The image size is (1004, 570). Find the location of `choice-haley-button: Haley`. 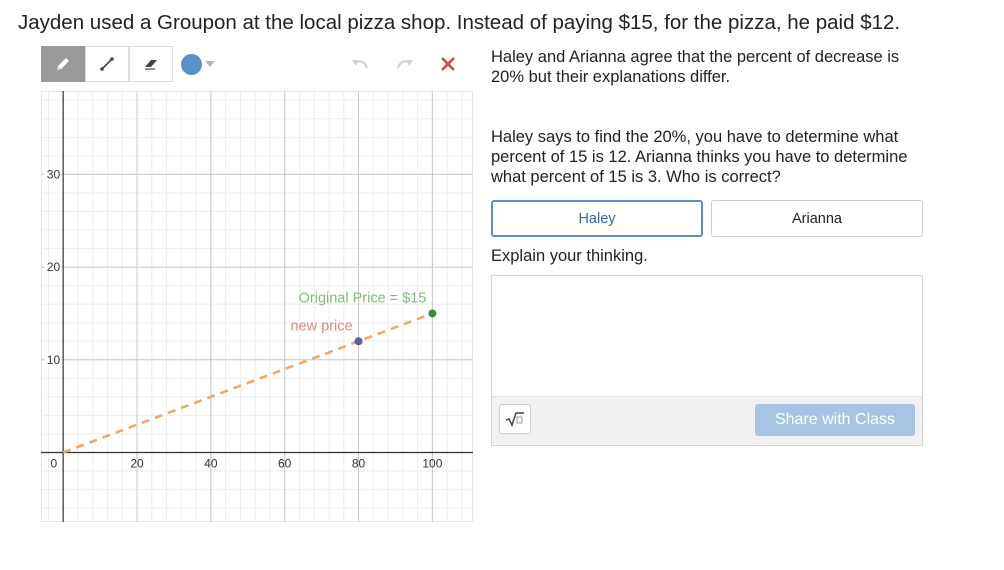

choice-haley-button: Haley is located at coordinates (597, 218).